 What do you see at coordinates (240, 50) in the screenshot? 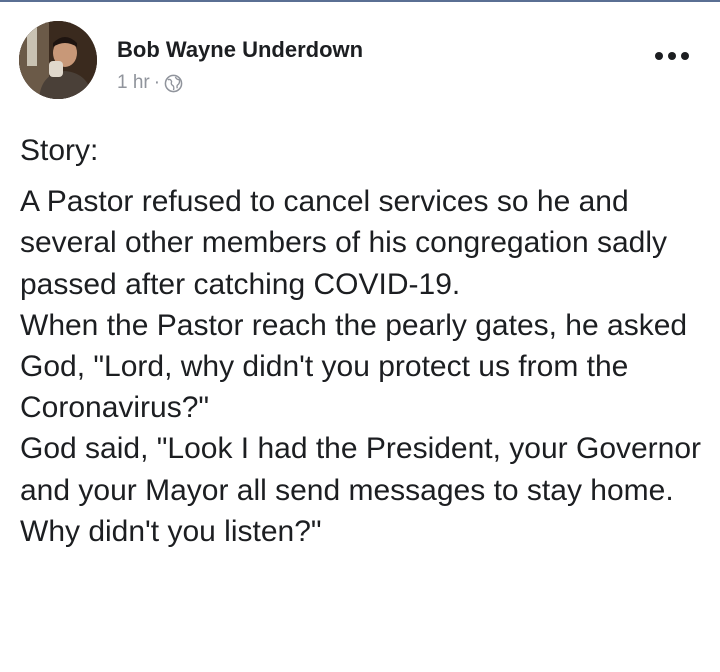
I see `author-name: Bob Wayne Underdown` at bounding box center [240, 50].